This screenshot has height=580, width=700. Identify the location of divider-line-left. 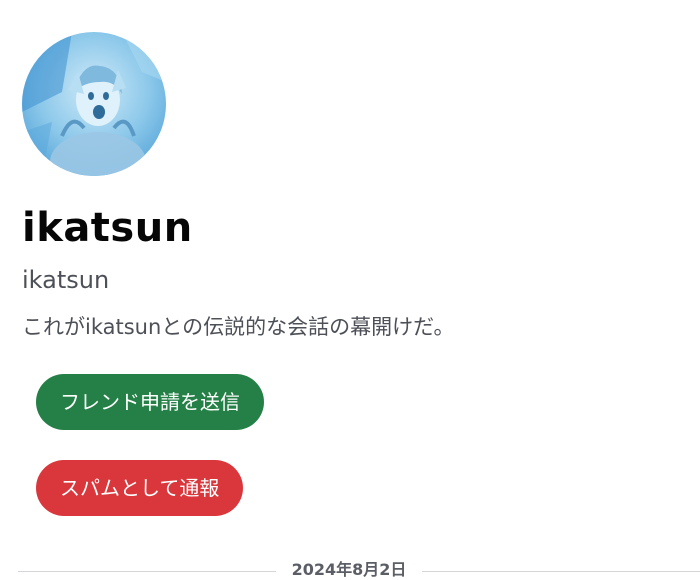
(147, 571).